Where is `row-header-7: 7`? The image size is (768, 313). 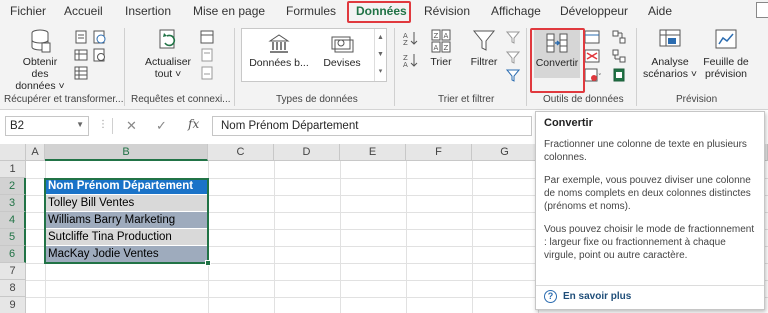
row-header-7: 7 is located at coordinates (13, 271).